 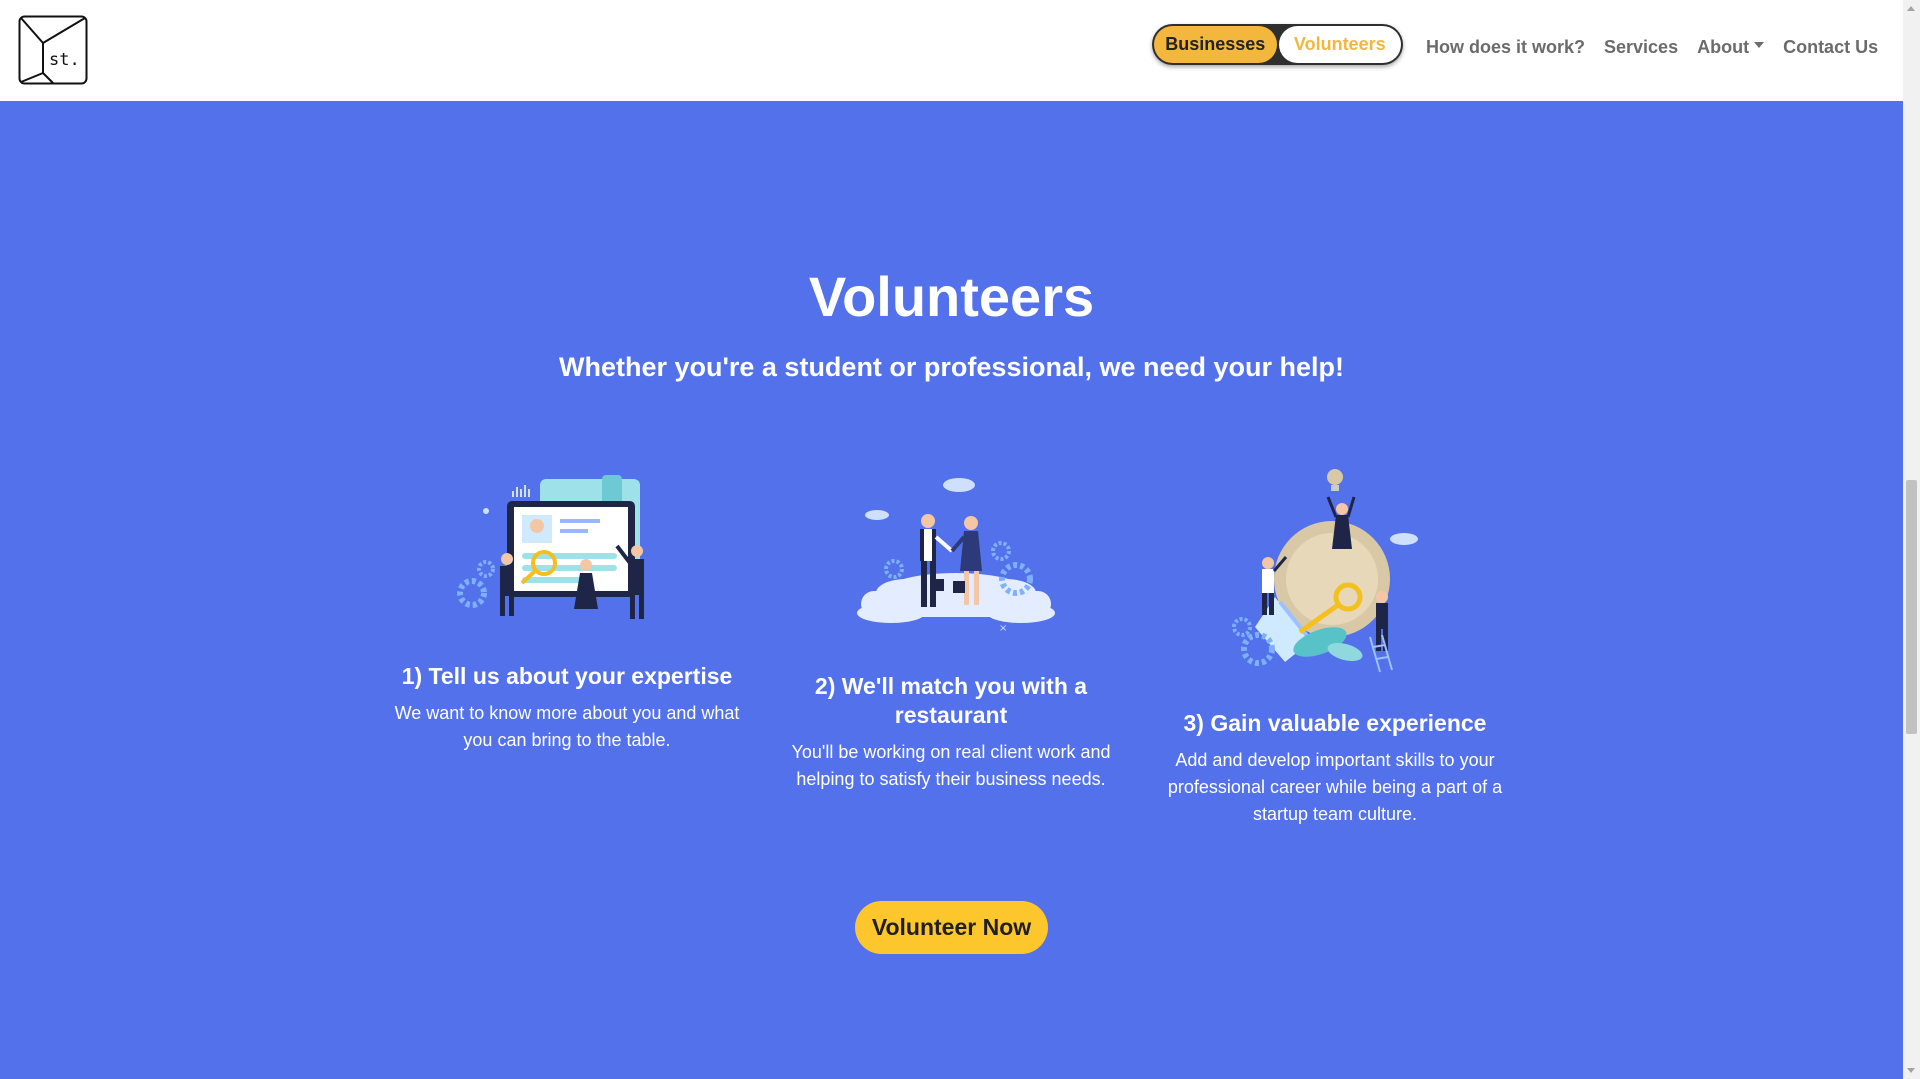 I want to click on volunteer-now-button: Volunteer Now, so click(x=951, y=927).